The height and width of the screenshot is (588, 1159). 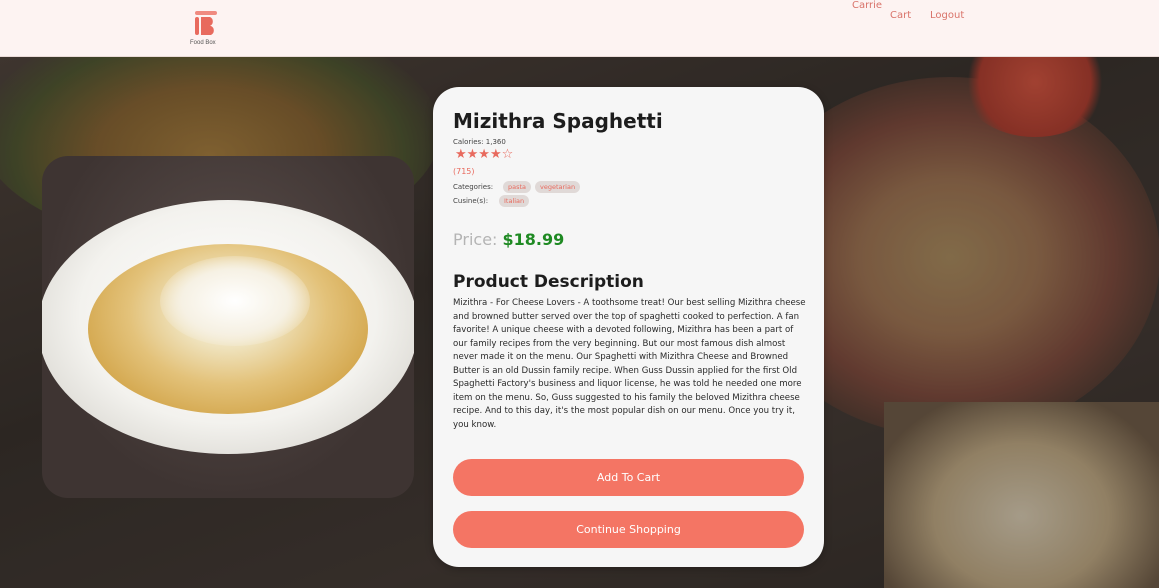 I want to click on top-navbar: Food Box Carrie Cart Logout, so click(x=579, y=28).